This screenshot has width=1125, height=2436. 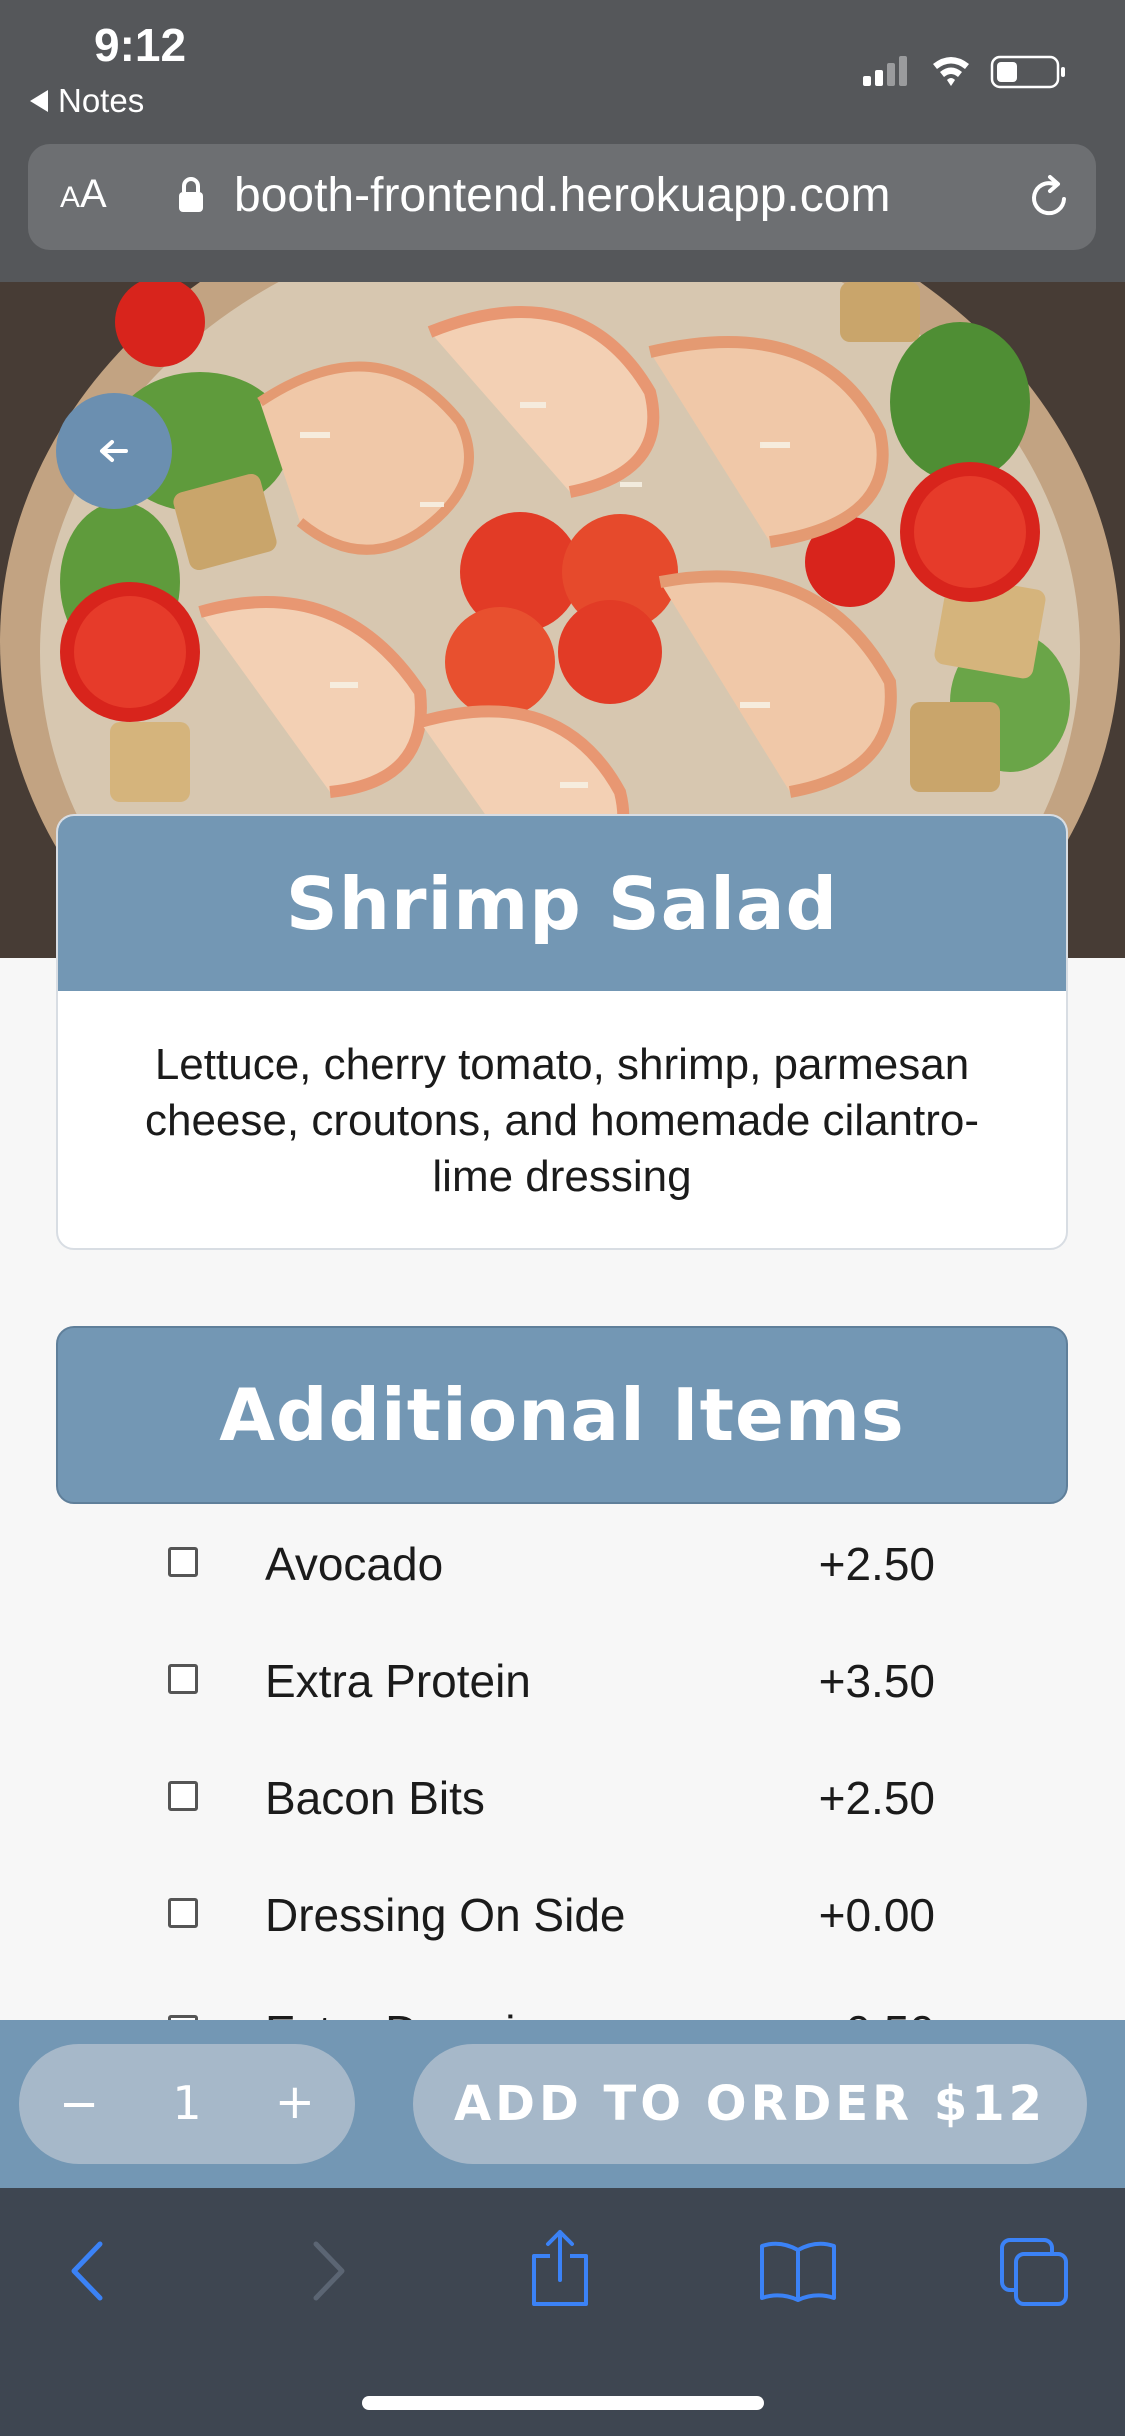 What do you see at coordinates (187, 2104) in the screenshot?
I see `quantity-stepper: − 1 +` at bounding box center [187, 2104].